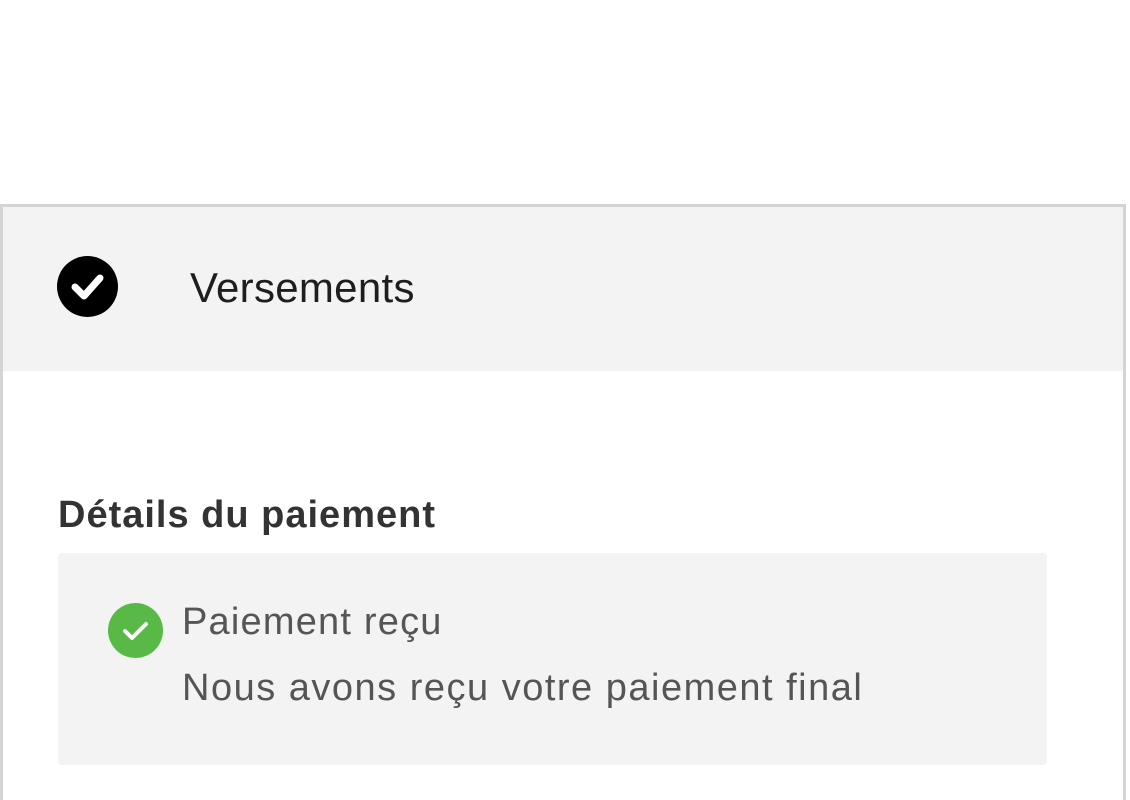 The height and width of the screenshot is (800, 1130). What do you see at coordinates (312, 622) in the screenshot?
I see `payment-status-title: Paiement reçu` at bounding box center [312, 622].